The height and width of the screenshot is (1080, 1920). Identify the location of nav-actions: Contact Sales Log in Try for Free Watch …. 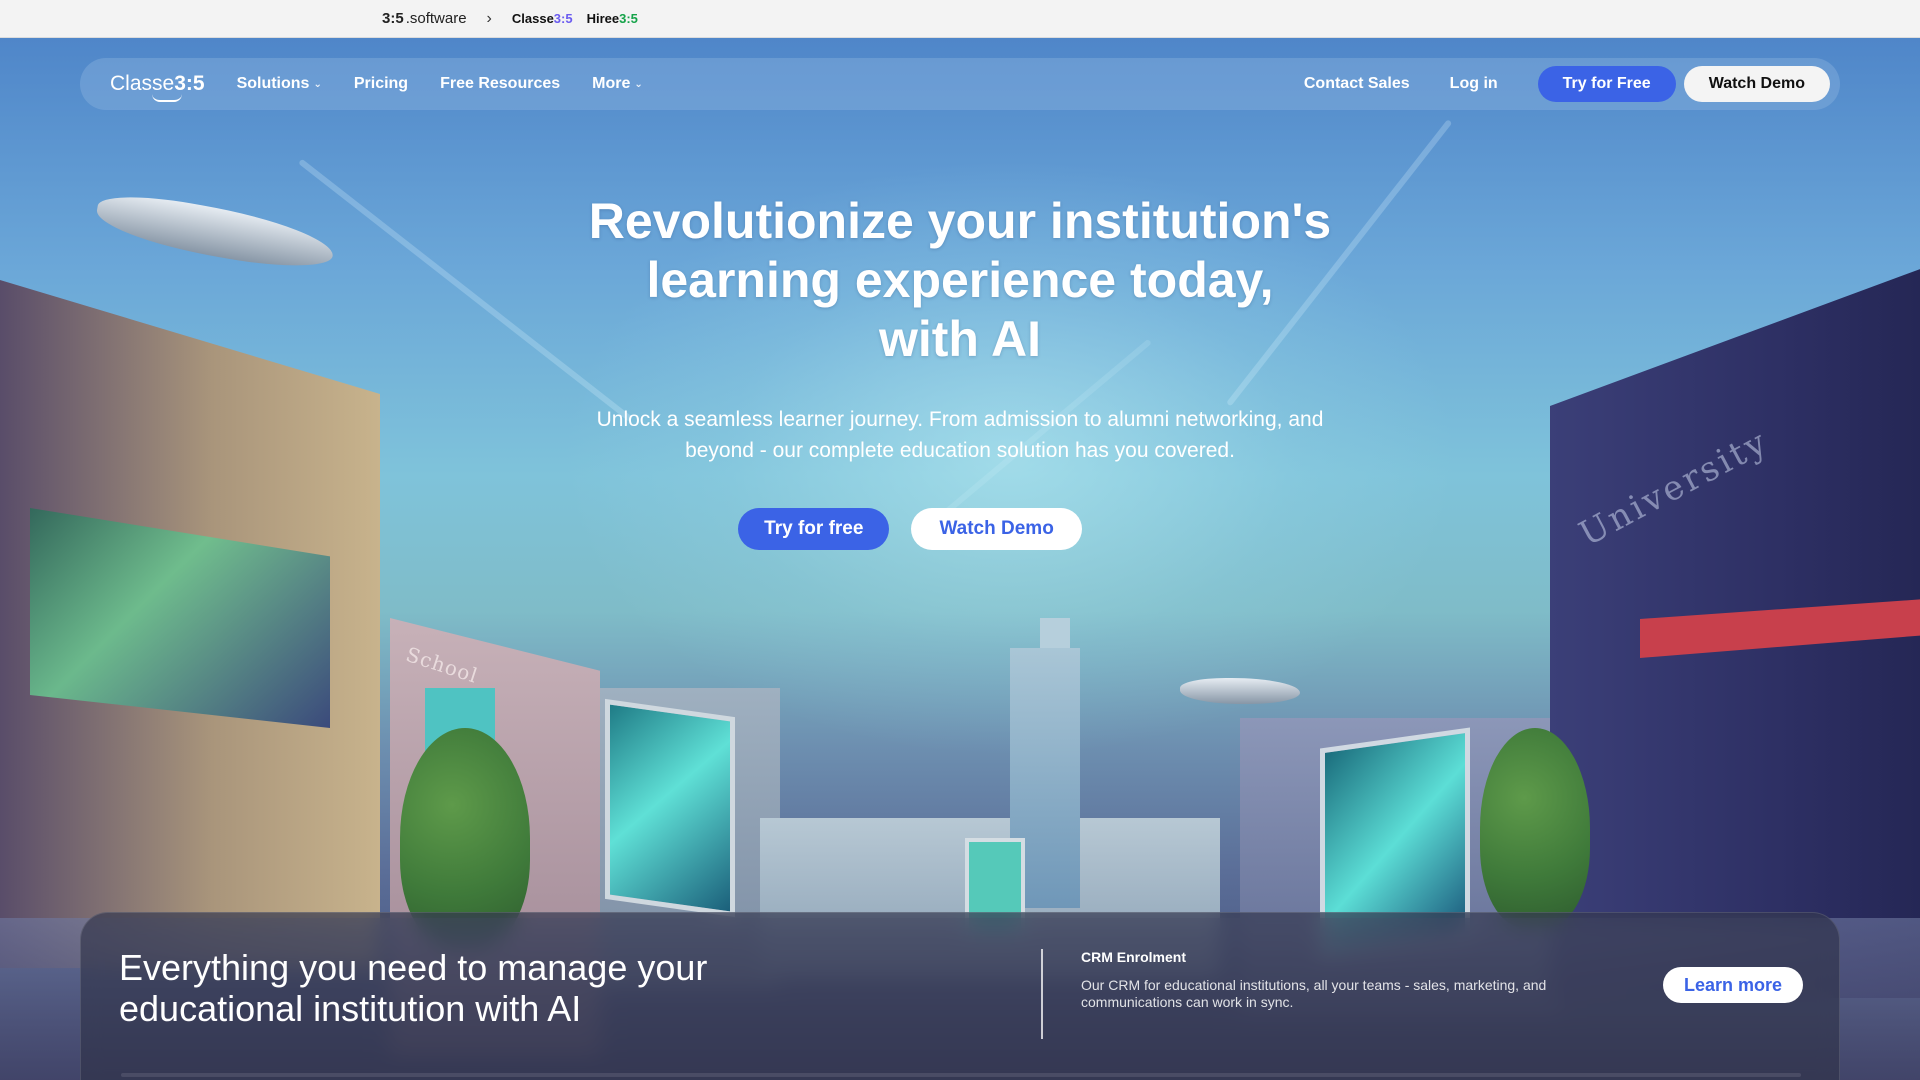
(1567, 84).